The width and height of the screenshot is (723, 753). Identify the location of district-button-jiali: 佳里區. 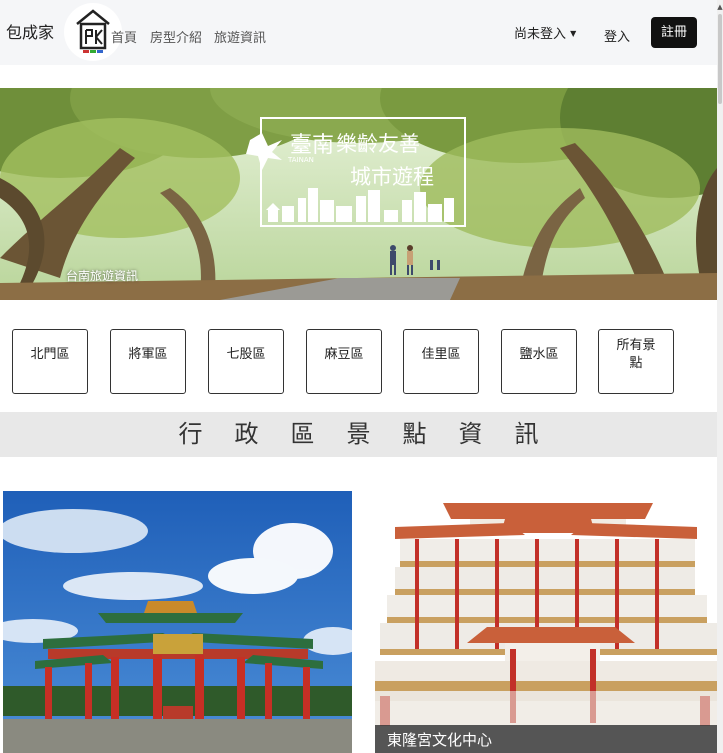
(441, 361).